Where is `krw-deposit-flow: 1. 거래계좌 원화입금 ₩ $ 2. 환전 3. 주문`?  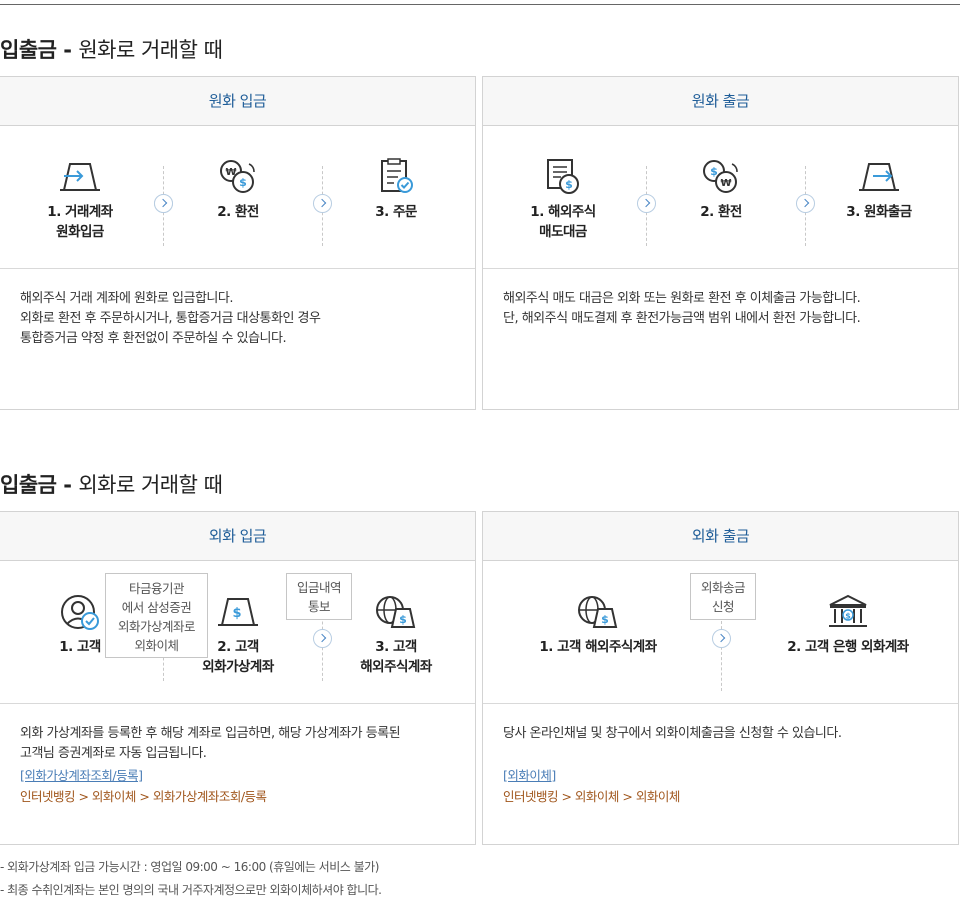 krw-deposit-flow: 1. 거래계좌 원화입금 ₩ $ 2. 환전 3. 주문 is located at coordinates (237, 197).